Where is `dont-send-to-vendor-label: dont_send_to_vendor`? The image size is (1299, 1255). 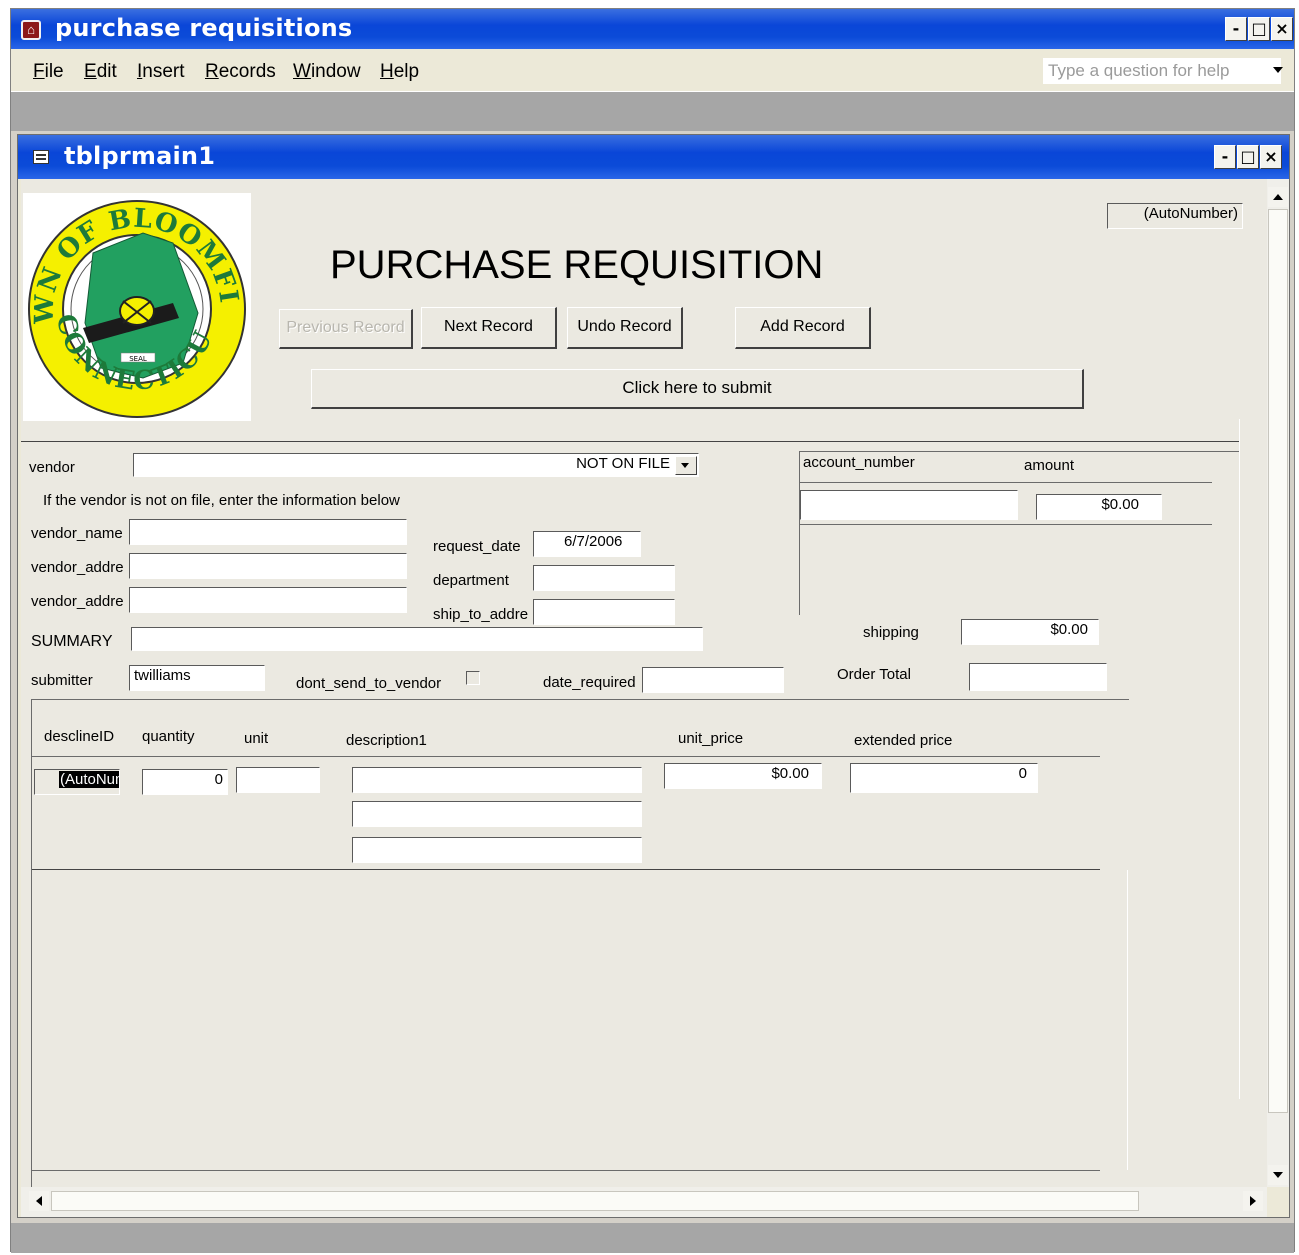
dont-send-to-vendor-label: dont_send_to_vendor is located at coordinates (369, 683).